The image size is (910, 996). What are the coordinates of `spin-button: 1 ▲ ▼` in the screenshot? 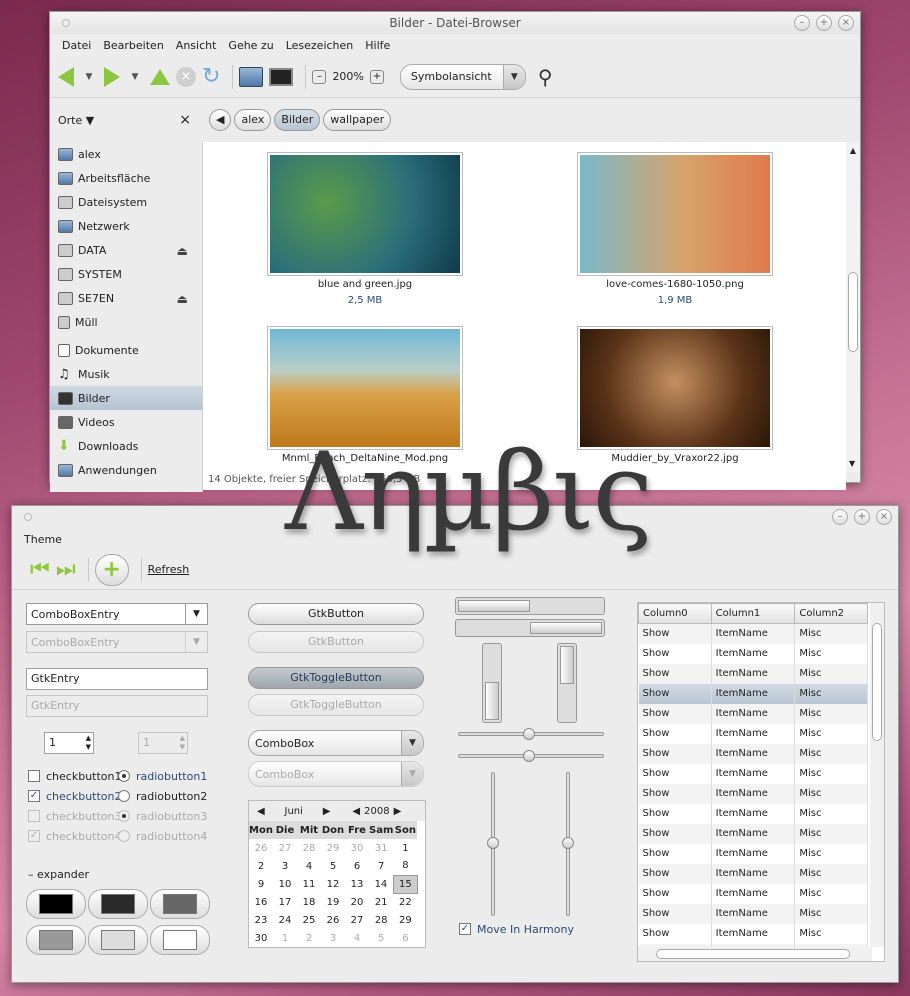 It's located at (69, 743).